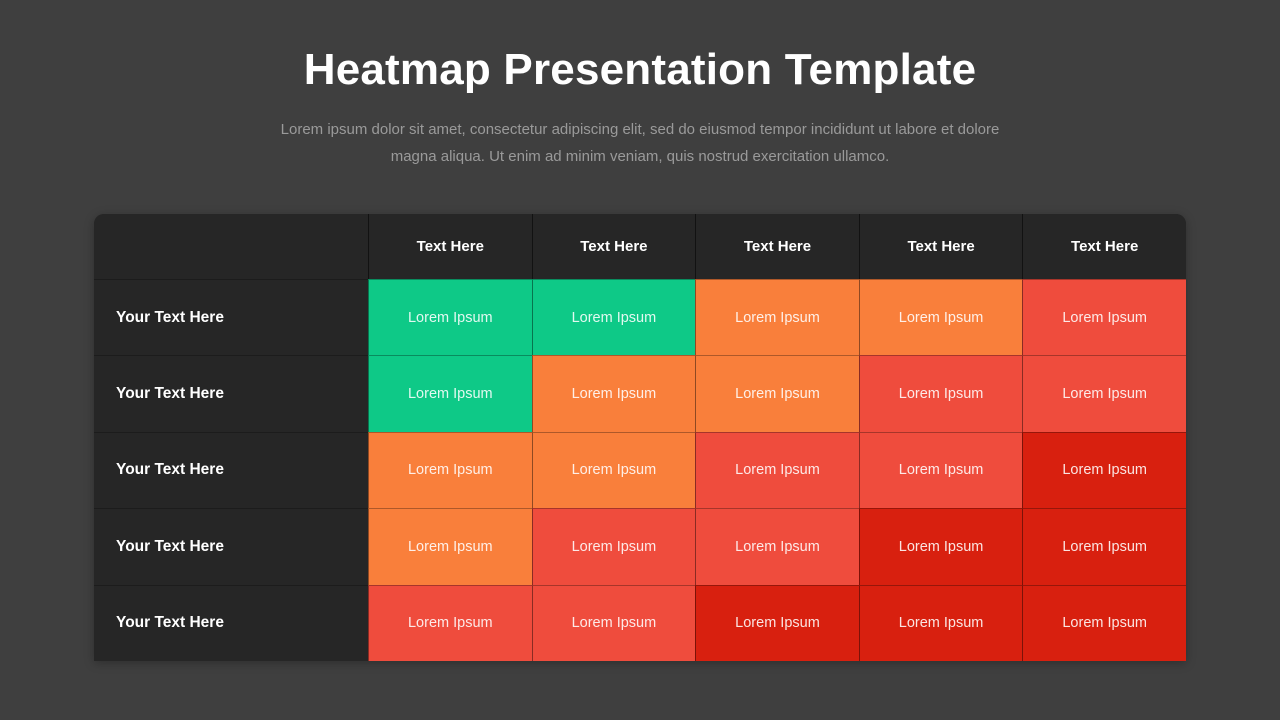 Image resolution: width=1280 pixels, height=720 pixels. I want to click on grid-corner-cell, so click(231, 246).